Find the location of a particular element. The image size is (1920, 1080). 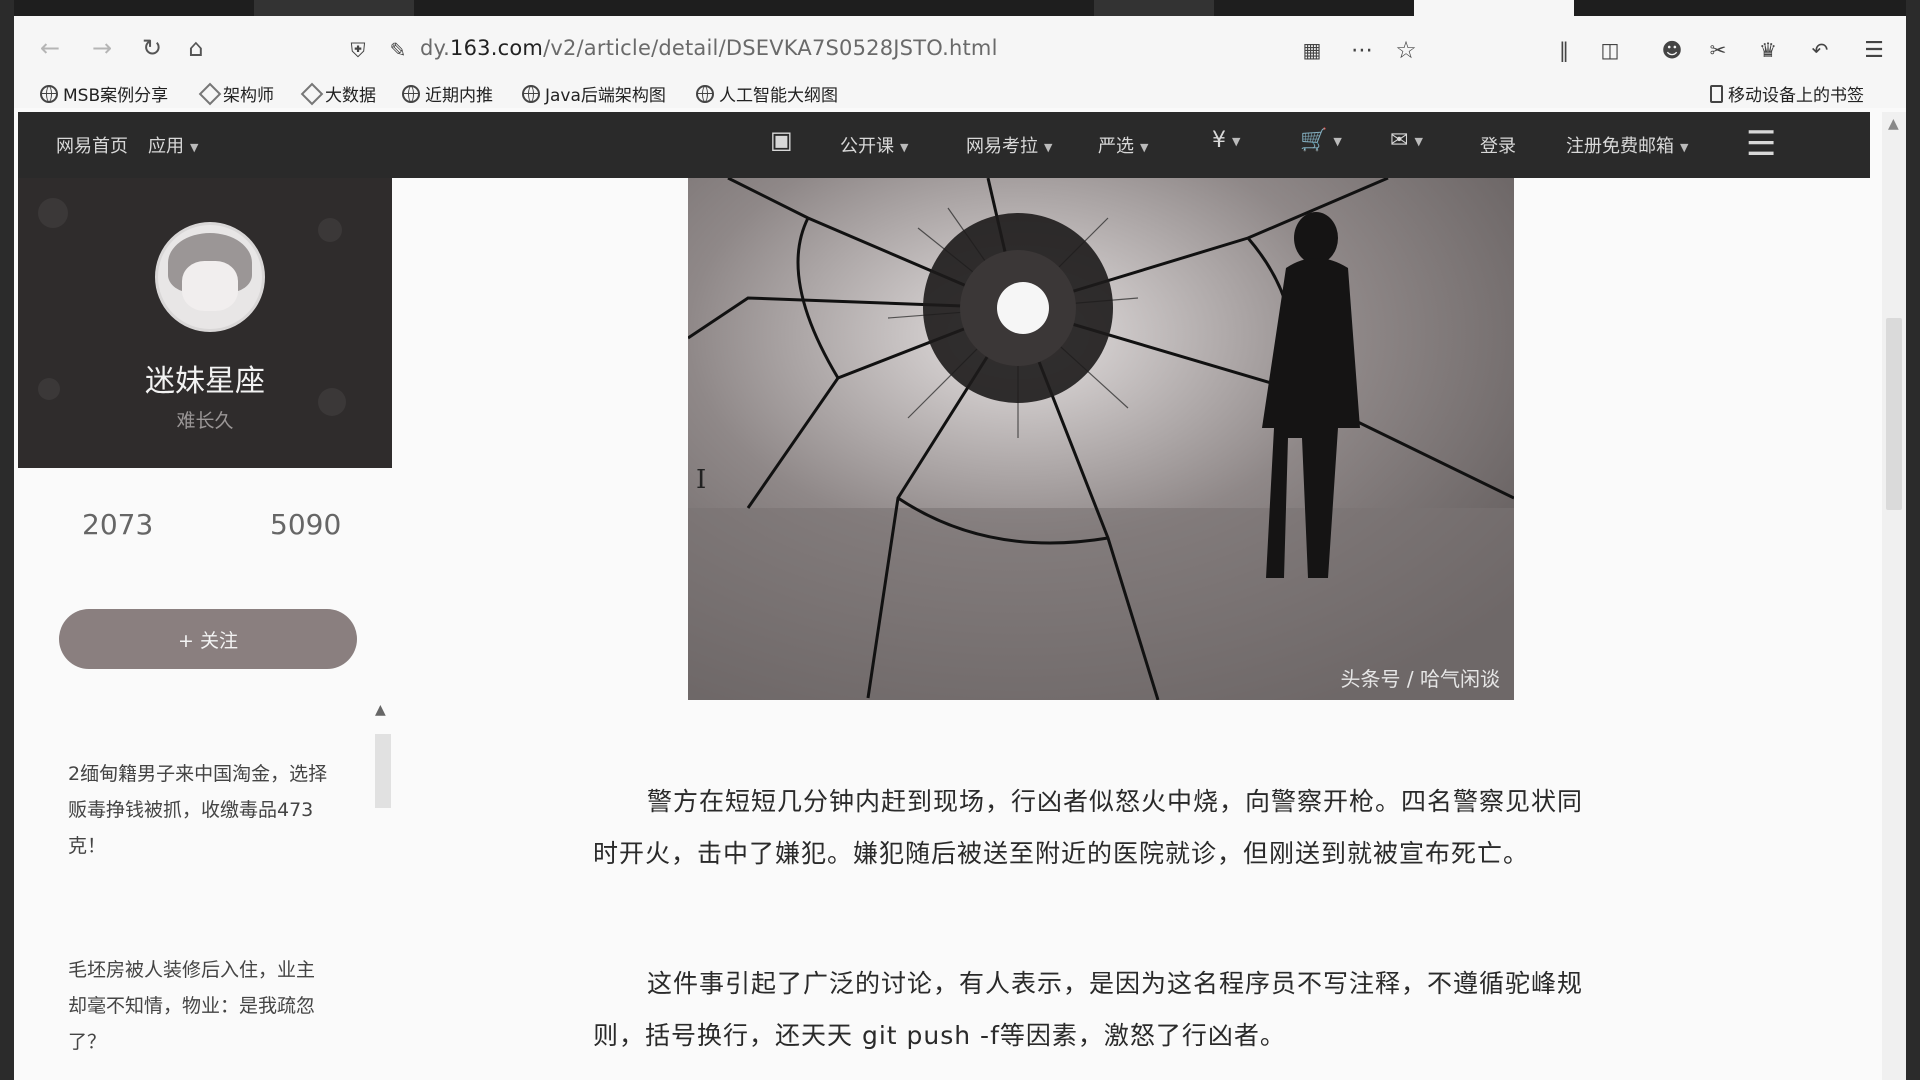

shield-icon: ⛨ is located at coordinates (358, 50).